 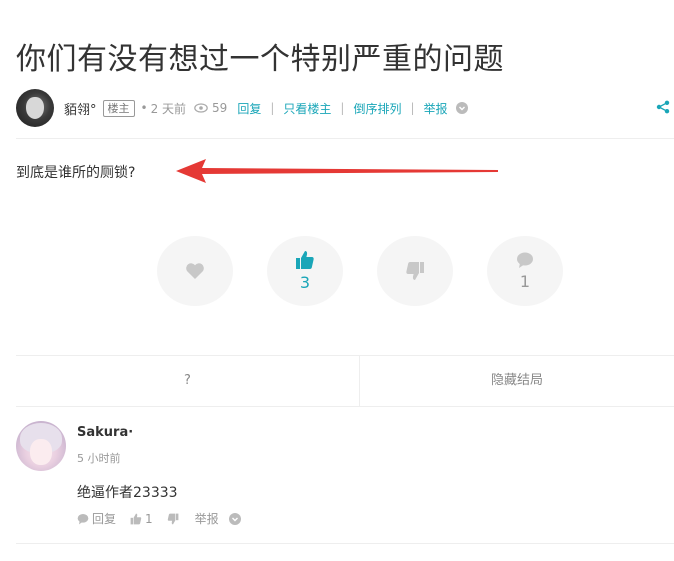 I want to click on dislike-button, so click(x=415, y=271).